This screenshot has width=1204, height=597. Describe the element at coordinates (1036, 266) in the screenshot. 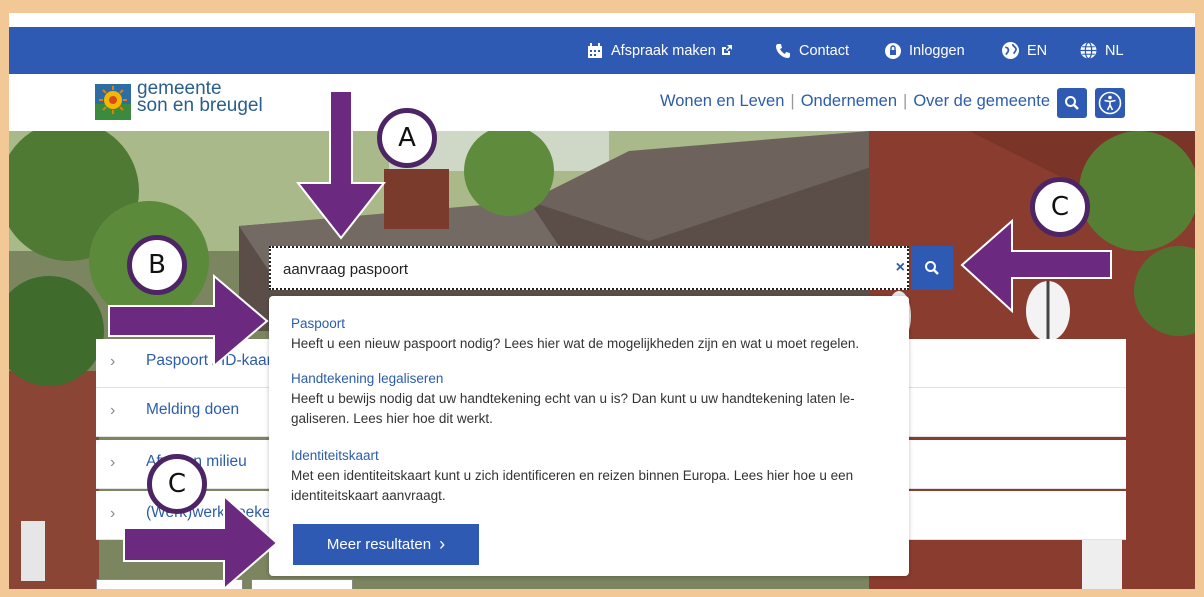

I see `arrow-left-icon` at that location.